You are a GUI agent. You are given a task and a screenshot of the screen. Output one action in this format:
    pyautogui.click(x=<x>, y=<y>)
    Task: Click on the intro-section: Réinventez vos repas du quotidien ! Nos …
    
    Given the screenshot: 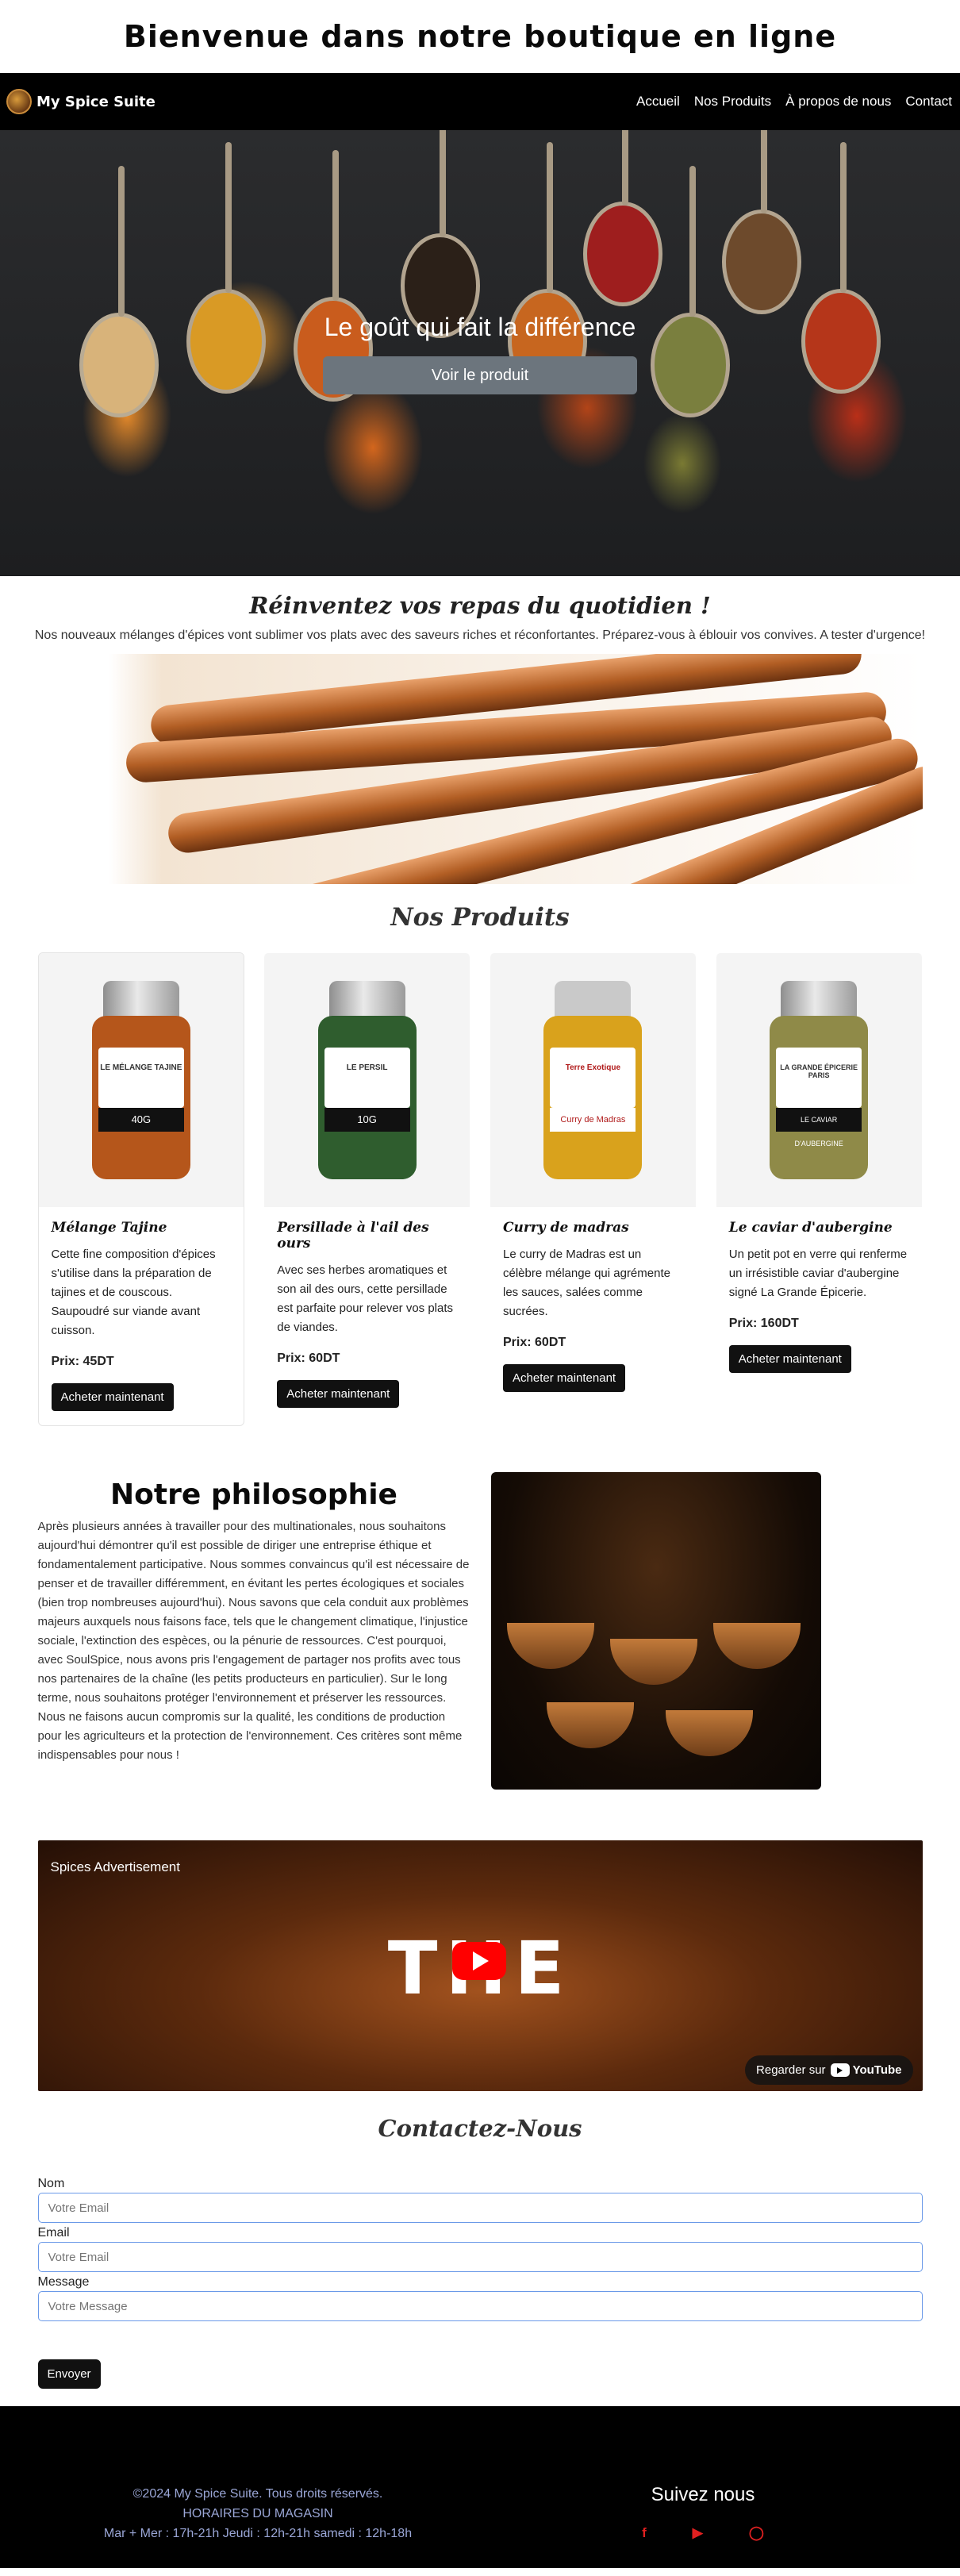 What is the action you would take?
    pyautogui.click(x=480, y=730)
    